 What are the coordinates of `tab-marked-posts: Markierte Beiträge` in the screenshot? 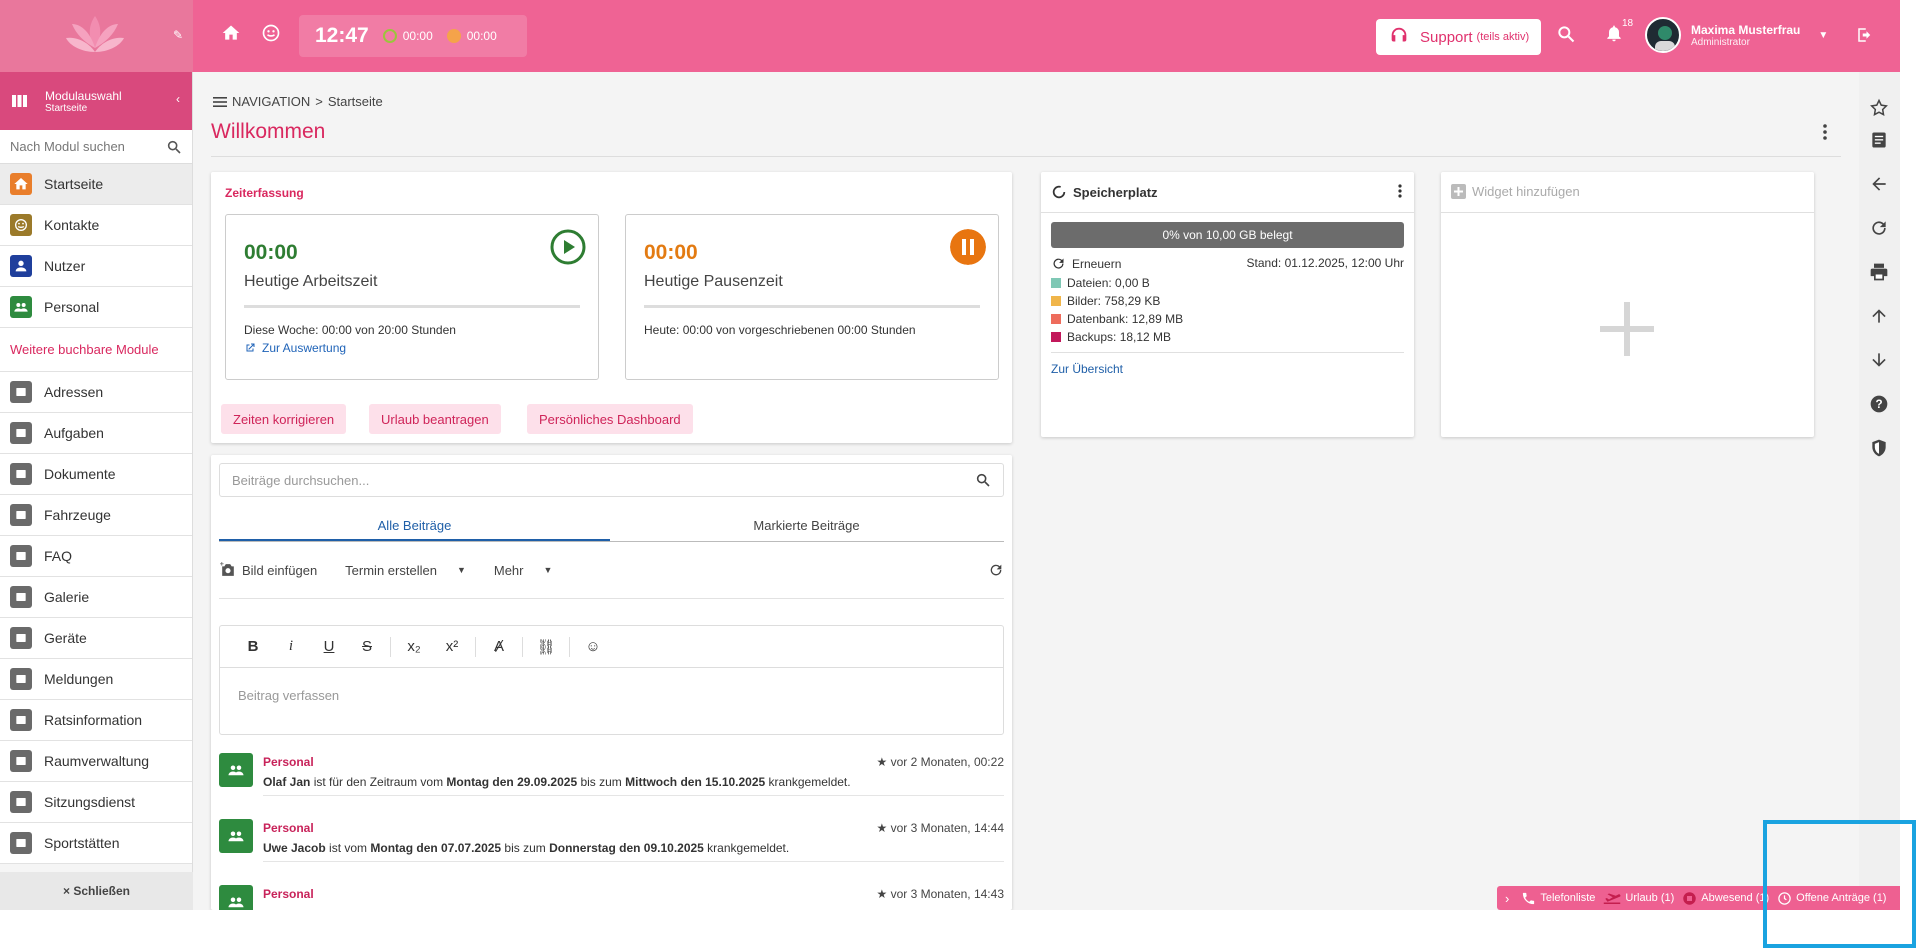 It's located at (806, 526).